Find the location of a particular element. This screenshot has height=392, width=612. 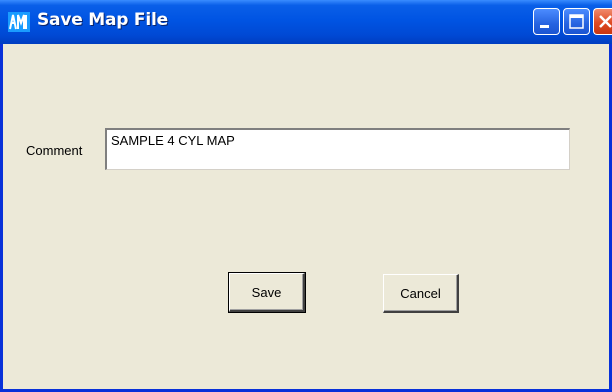

comment-input: SAMPLE 4 CYL MAP is located at coordinates (337, 149).